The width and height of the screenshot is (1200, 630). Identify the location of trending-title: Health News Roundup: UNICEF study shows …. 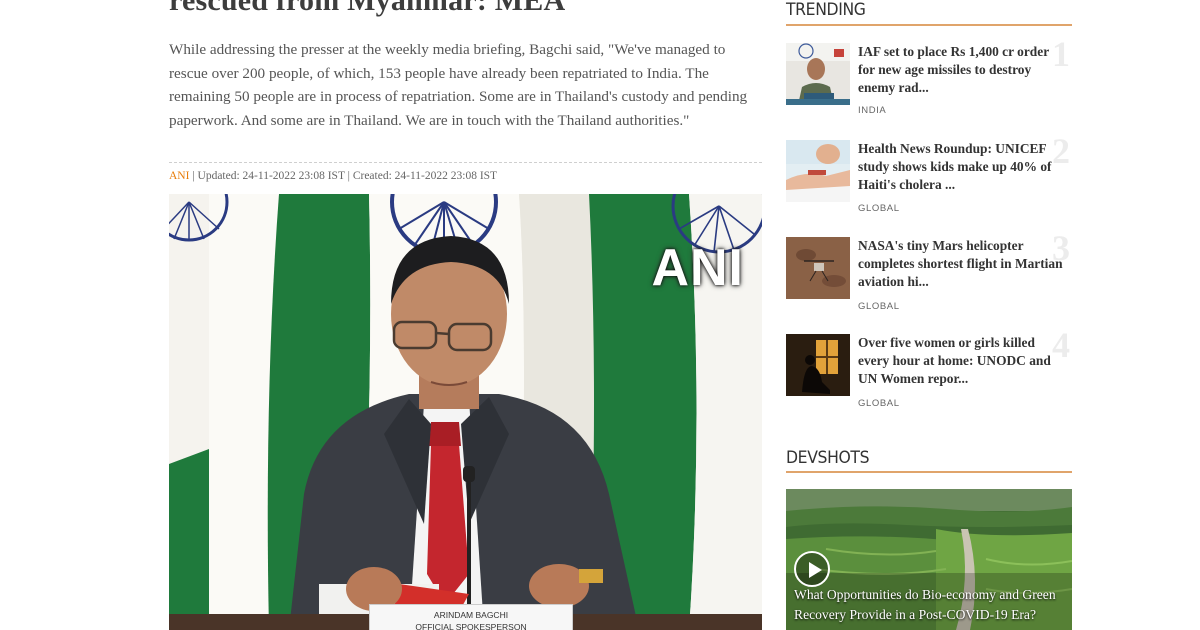
(963, 167).